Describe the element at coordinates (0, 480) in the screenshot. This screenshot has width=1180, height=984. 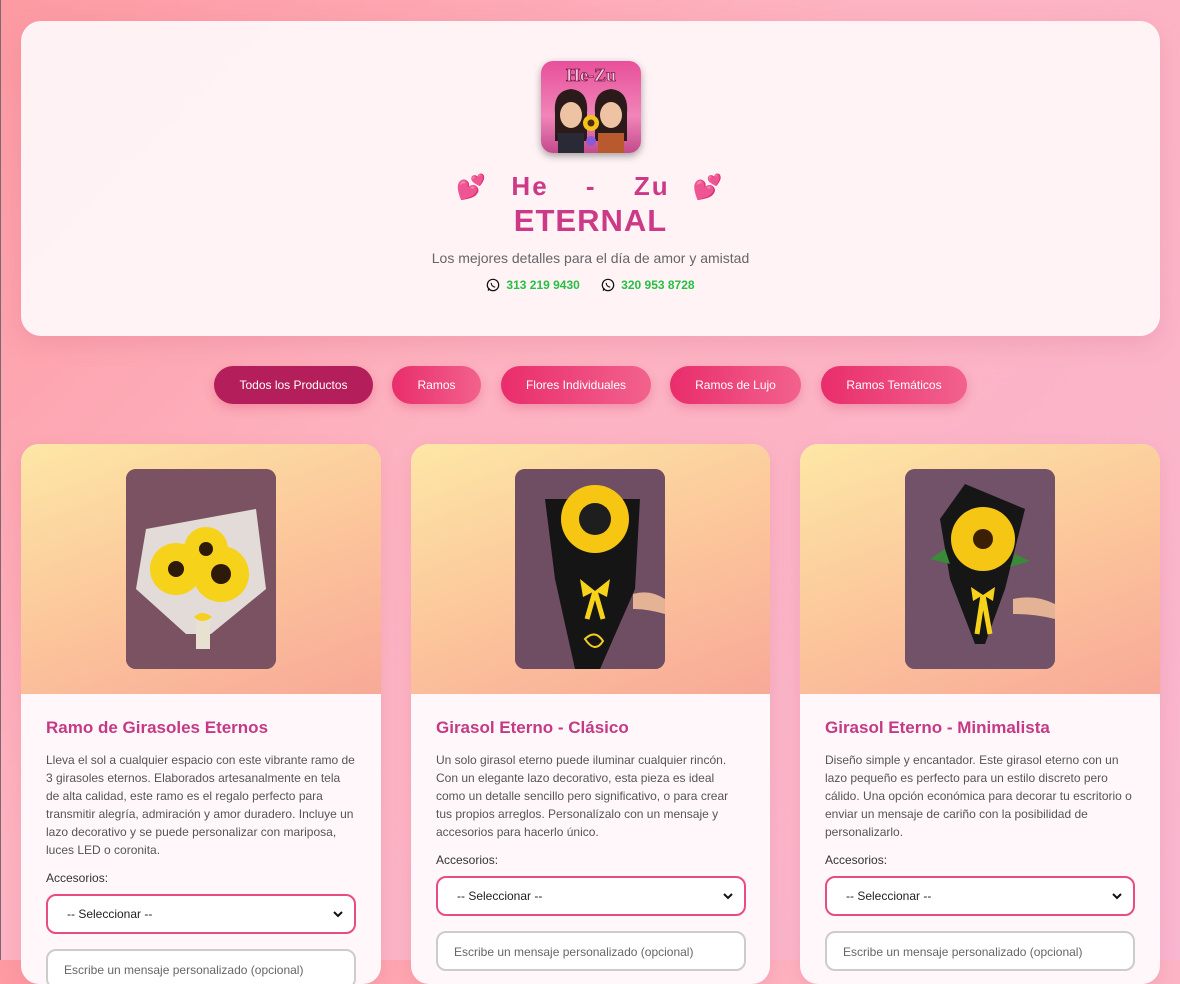
I see `page-edge` at that location.